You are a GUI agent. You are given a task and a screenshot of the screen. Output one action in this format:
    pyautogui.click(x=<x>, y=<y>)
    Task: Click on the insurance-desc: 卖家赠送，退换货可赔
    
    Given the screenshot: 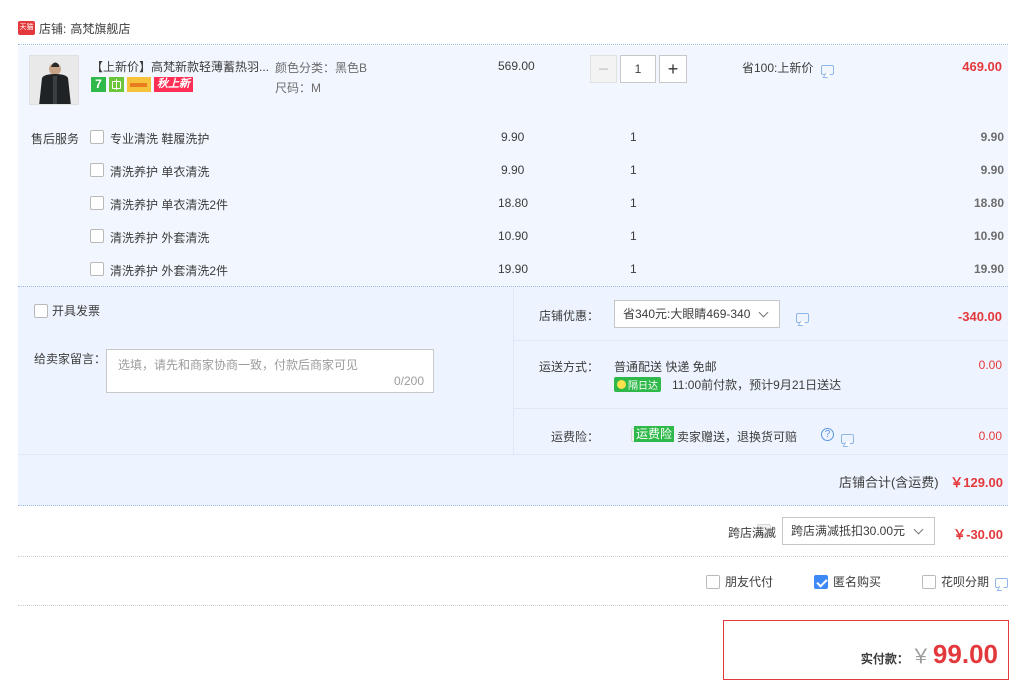 What is the action you would take?
    pyautogui.click(x=737, y=437)
    